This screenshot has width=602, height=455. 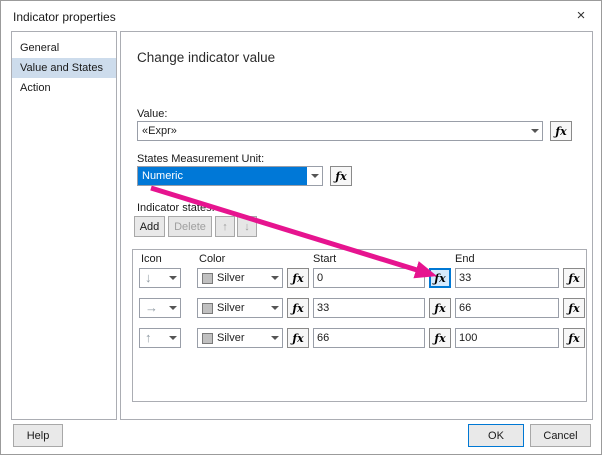 I want to click on table-row: → Silver ƒx ƒx ƒx, so click(x=359, y=308).